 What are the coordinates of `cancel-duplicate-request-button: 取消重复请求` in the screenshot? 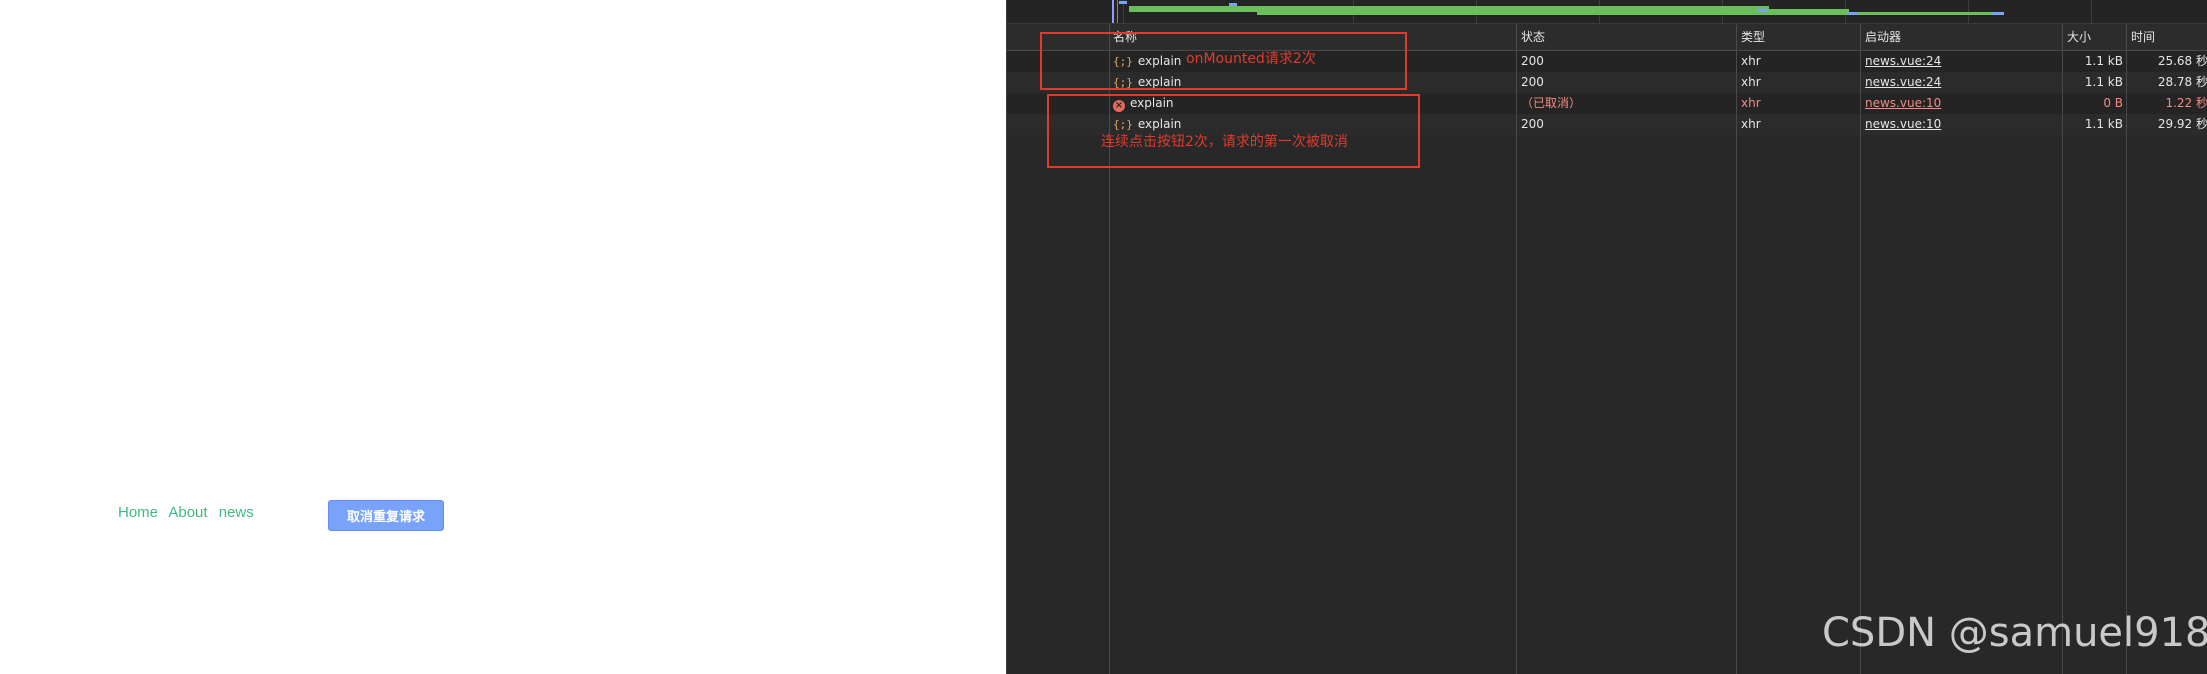 It's located at (386, 515).